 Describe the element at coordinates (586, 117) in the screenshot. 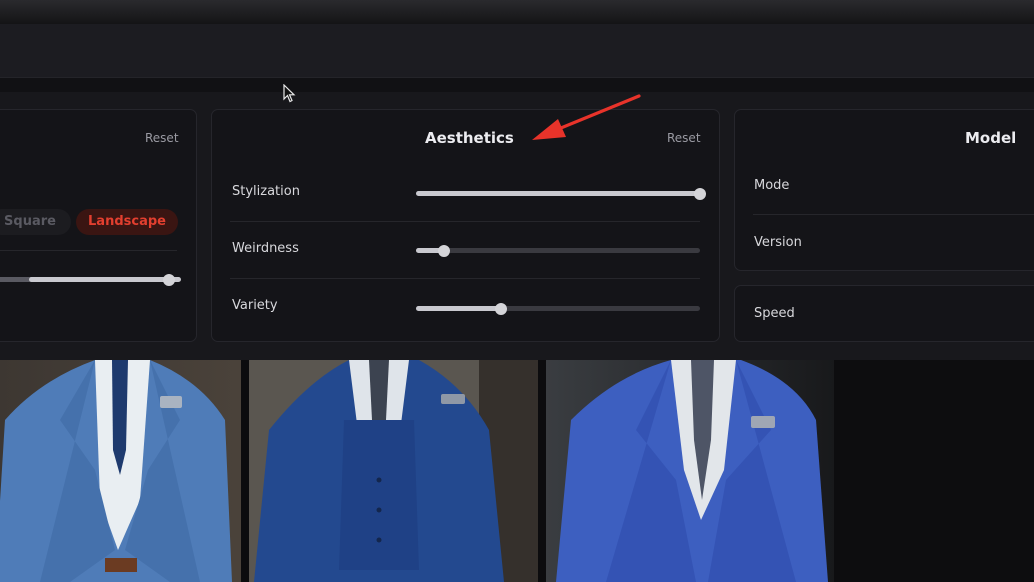

I see `annotation-arrow-icon` at that location.